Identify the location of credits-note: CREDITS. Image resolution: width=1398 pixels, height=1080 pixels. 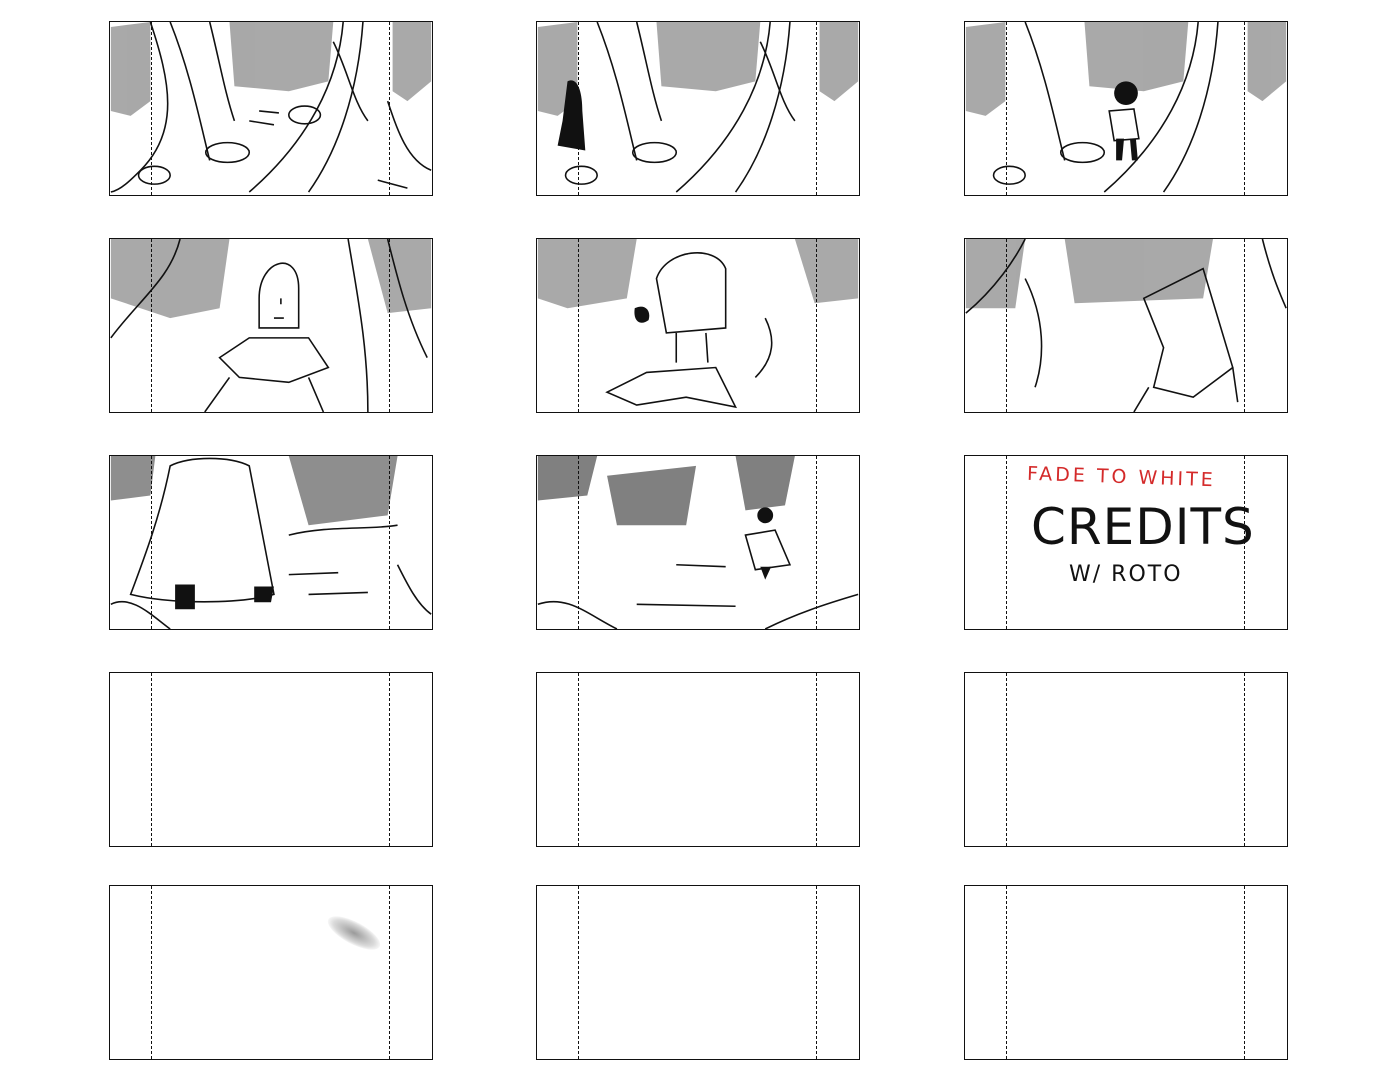
(1143, 527).